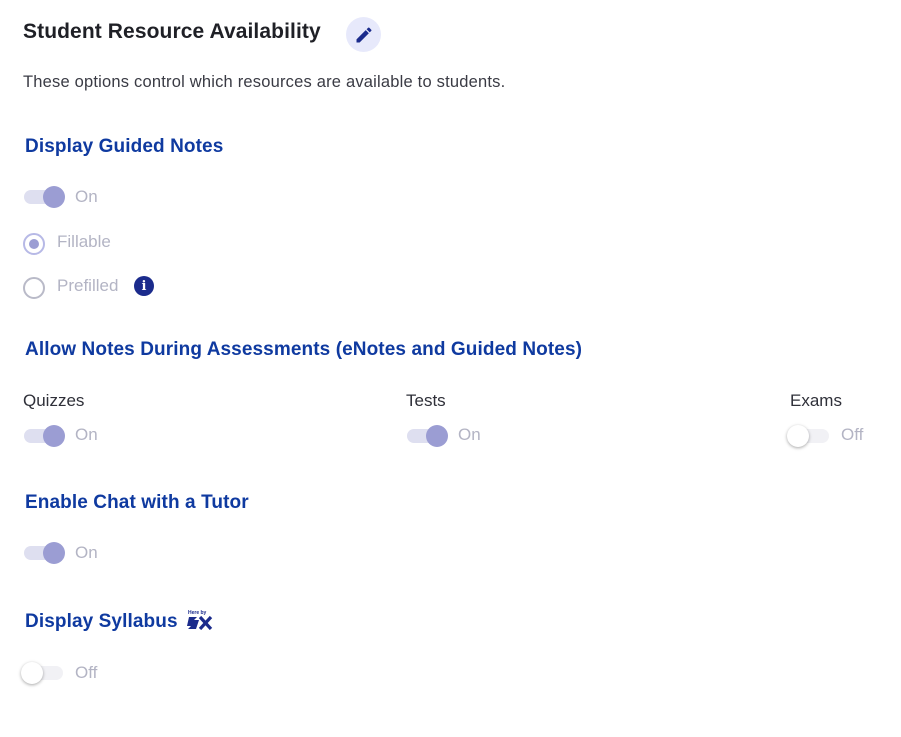  I want to click on svg-text: Here by, so click(197, 613).